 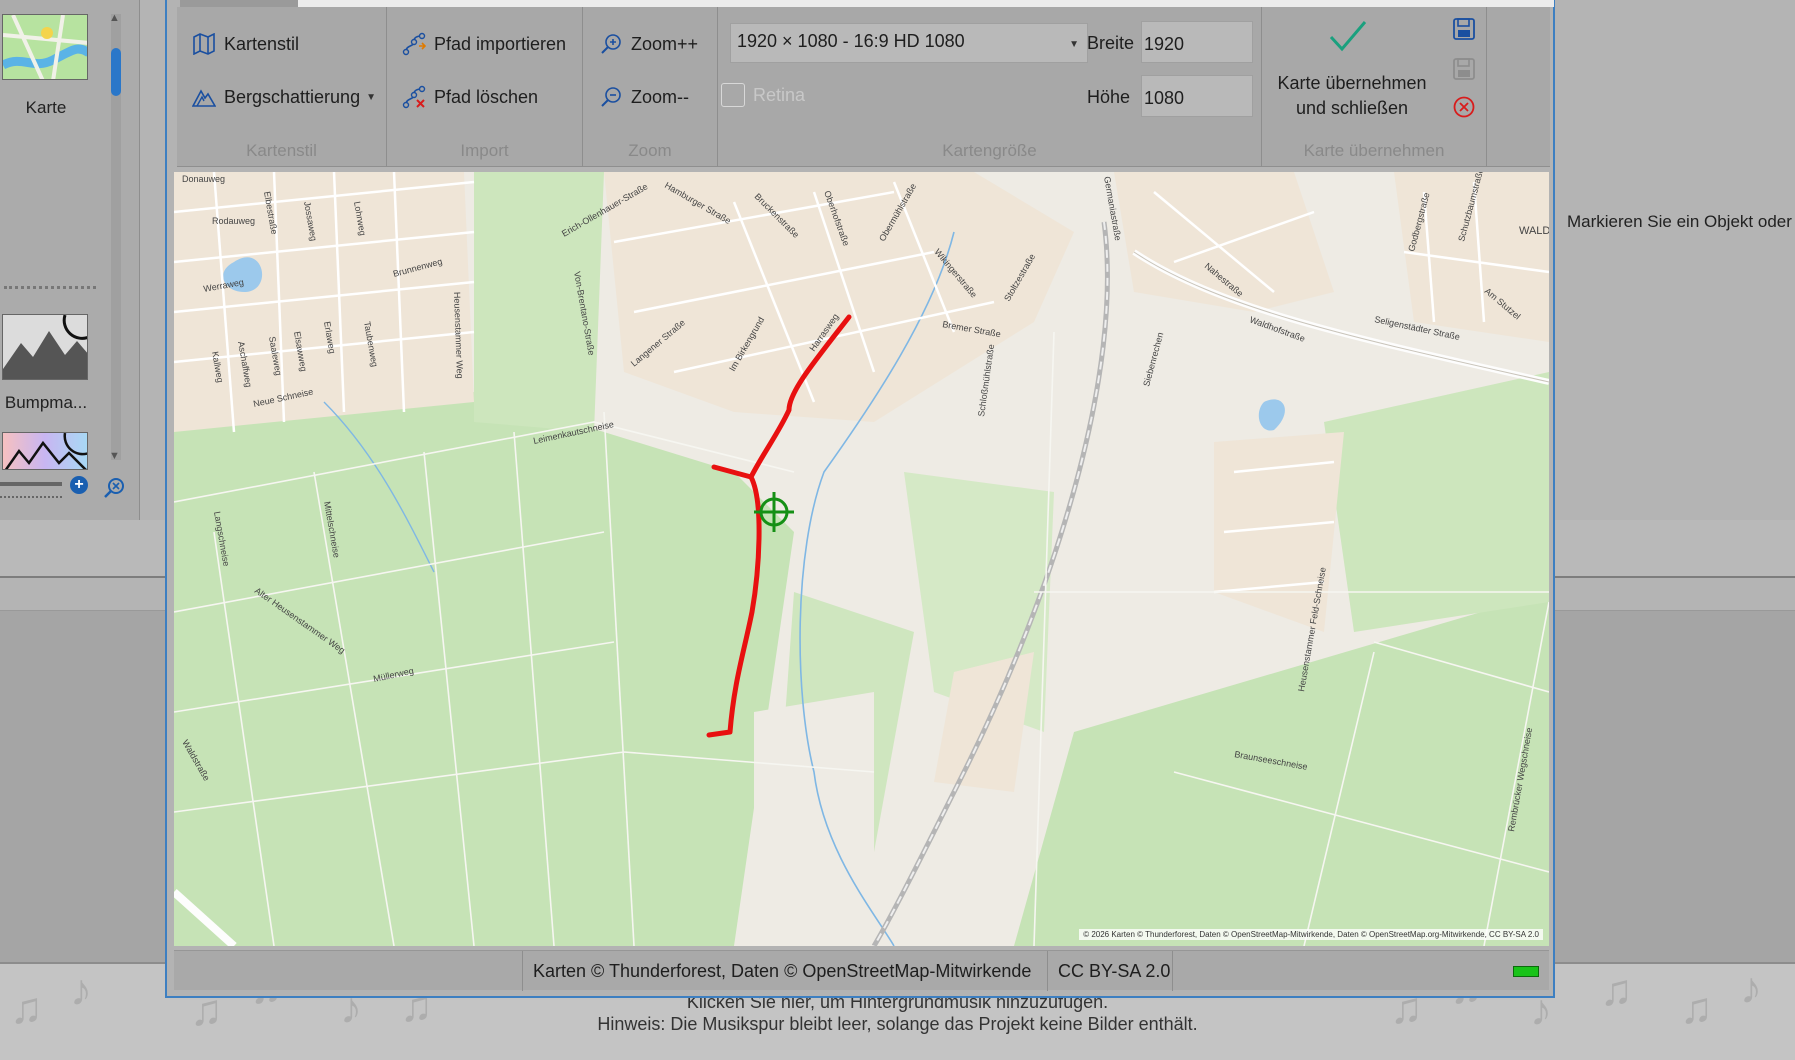 What do you see at coordinates (281, 150) in the screenshot?
I see `group-caption-kartenstil: Kartenstil` at bounding box center [281, 150].